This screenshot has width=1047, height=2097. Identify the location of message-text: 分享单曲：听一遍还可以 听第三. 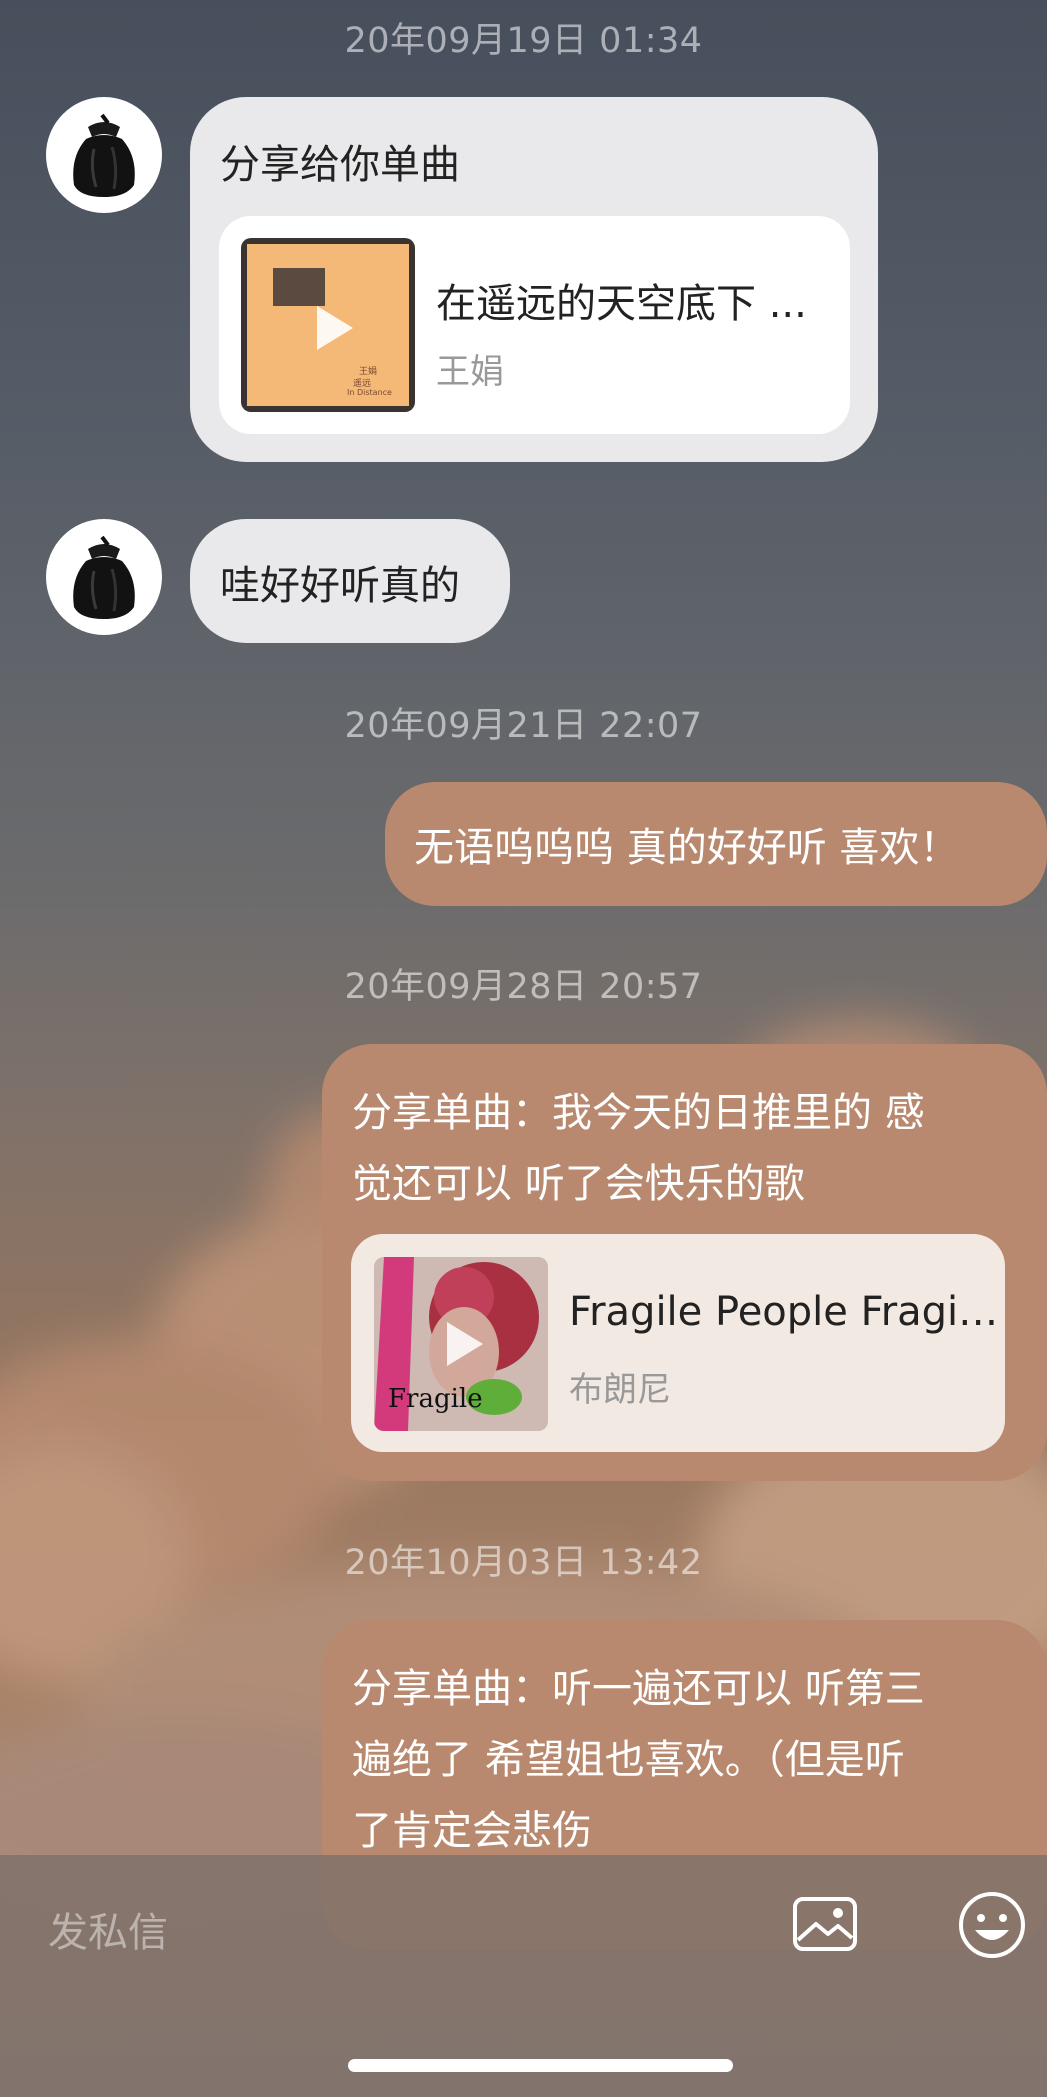
(638, 1689).